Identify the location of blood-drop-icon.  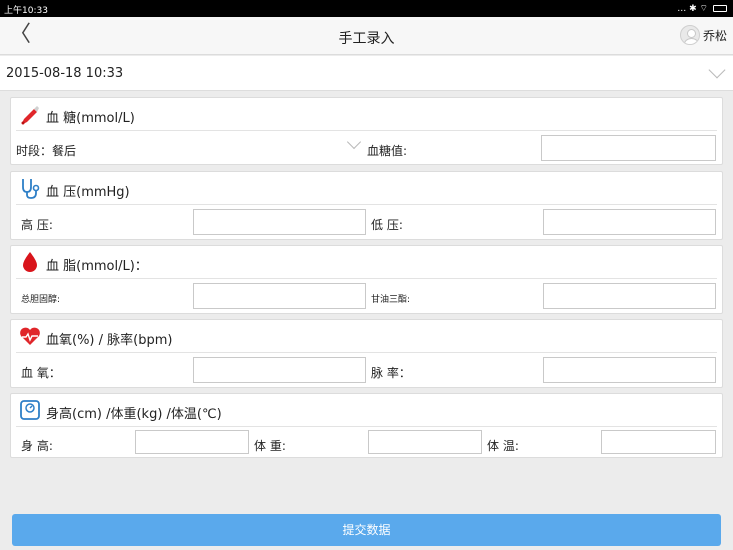
(30, 262).